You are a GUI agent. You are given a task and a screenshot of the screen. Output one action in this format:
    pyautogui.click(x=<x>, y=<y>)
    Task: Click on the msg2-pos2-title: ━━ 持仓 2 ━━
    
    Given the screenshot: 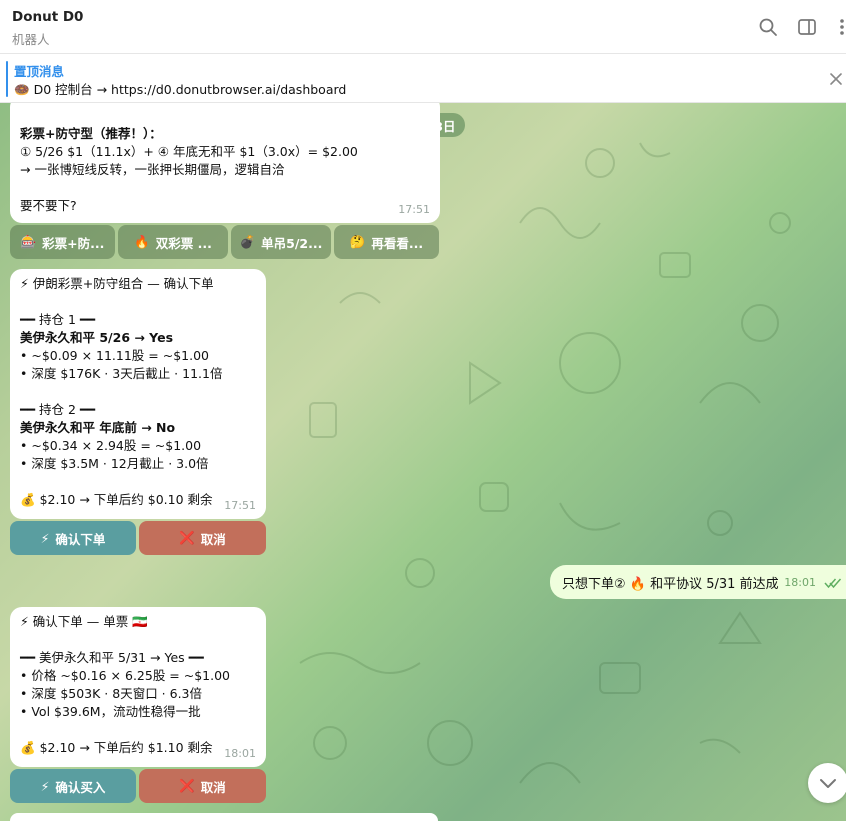 What is the action you would take?
    pyautogui.click(x=57, y=409)
    